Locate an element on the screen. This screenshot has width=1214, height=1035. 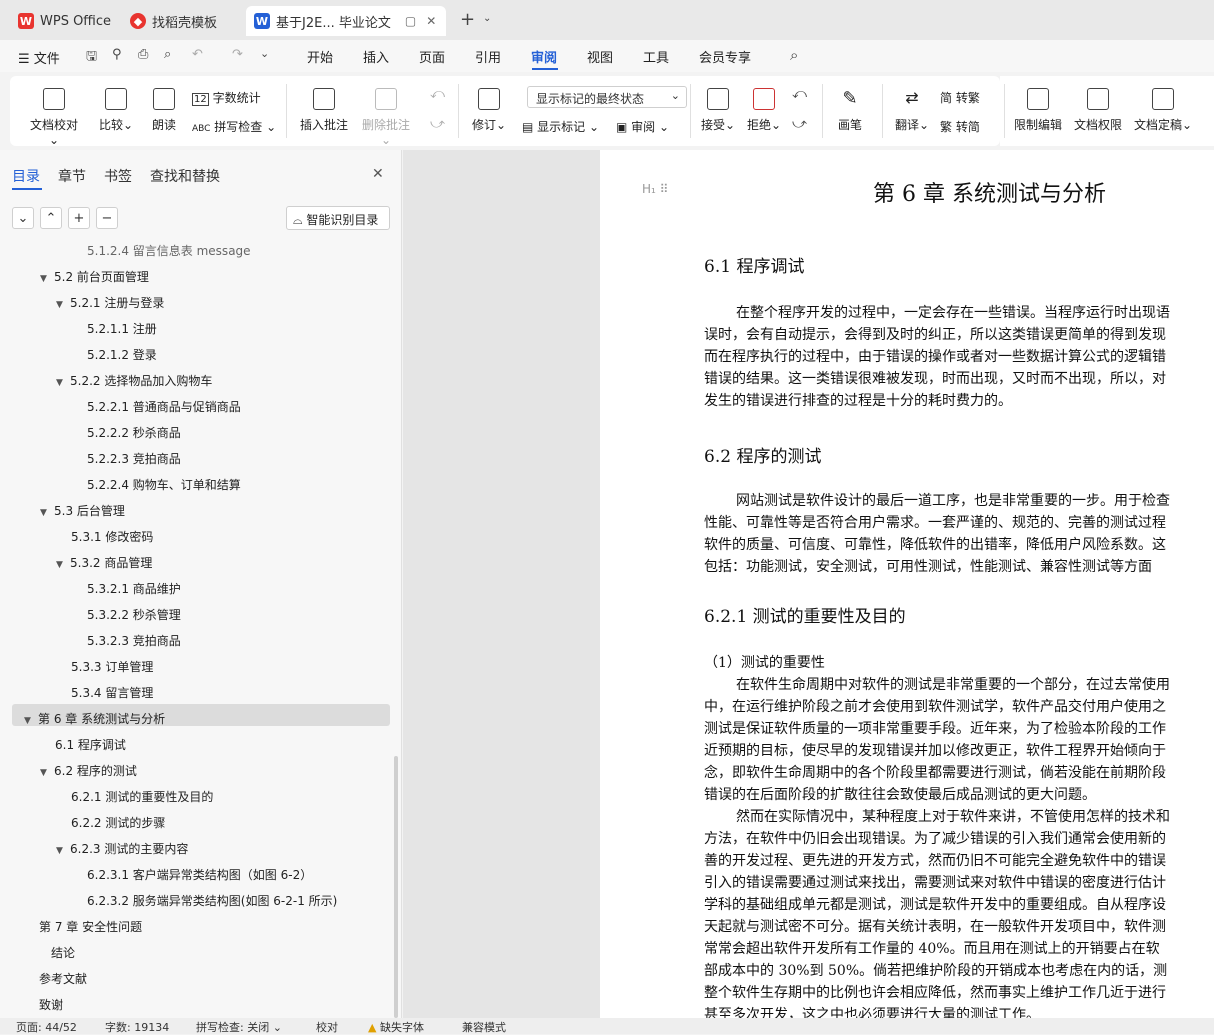
insert-comment-button: 插入批注 is located at coordinates (324, 110).